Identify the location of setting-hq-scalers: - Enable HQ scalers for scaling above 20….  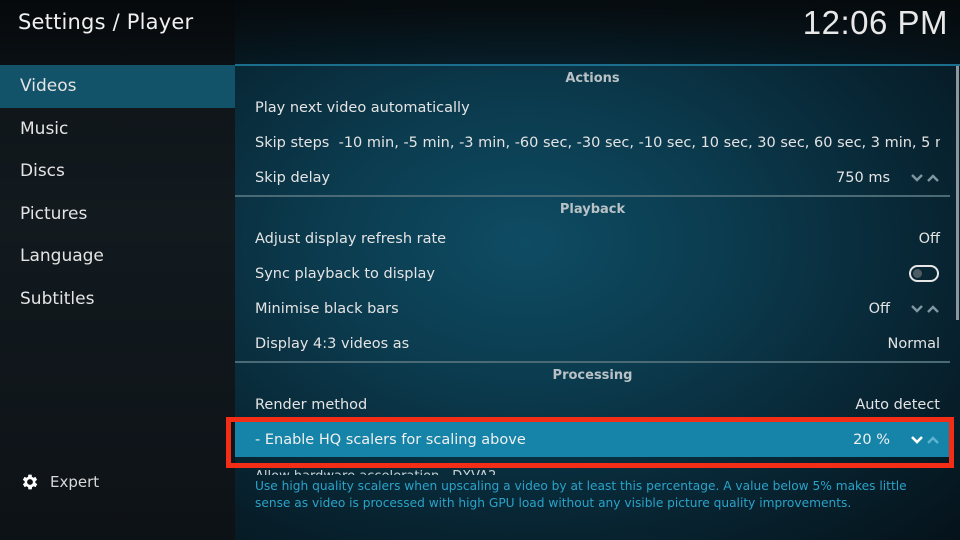
(592, 439).